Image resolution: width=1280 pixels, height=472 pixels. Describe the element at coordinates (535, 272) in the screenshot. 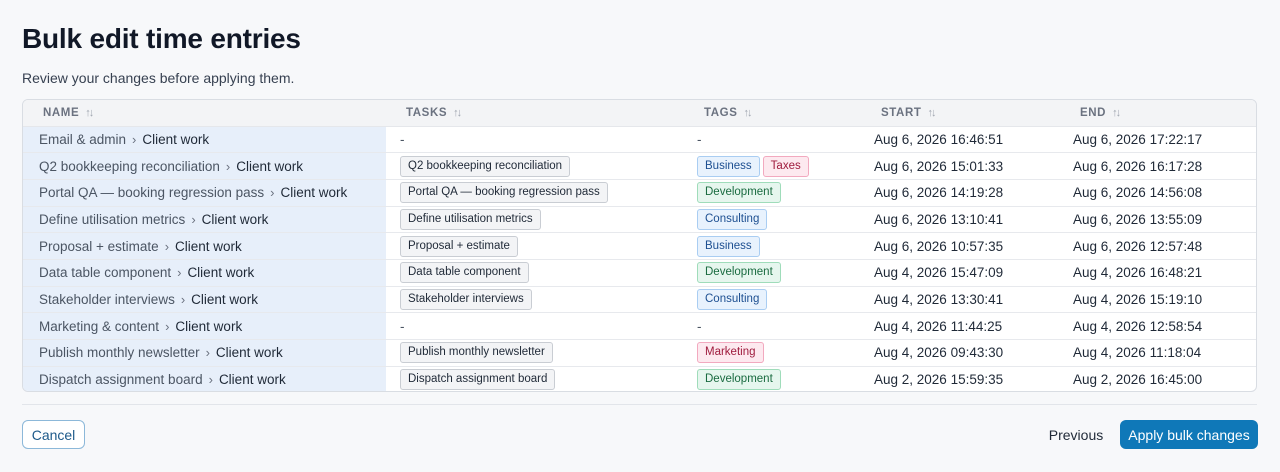

I see `tasks-cell: Data table component` at that location.